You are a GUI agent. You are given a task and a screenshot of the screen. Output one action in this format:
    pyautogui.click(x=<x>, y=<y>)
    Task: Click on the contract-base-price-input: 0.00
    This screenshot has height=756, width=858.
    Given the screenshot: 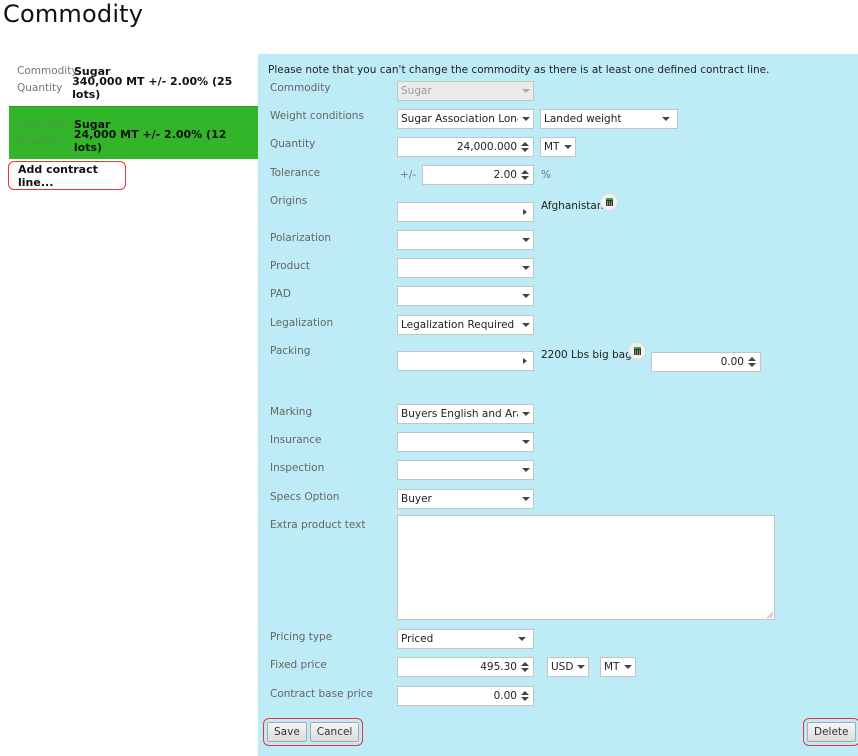 What is the action you would take?
    pyautogui.click(x=465, y=696)
    